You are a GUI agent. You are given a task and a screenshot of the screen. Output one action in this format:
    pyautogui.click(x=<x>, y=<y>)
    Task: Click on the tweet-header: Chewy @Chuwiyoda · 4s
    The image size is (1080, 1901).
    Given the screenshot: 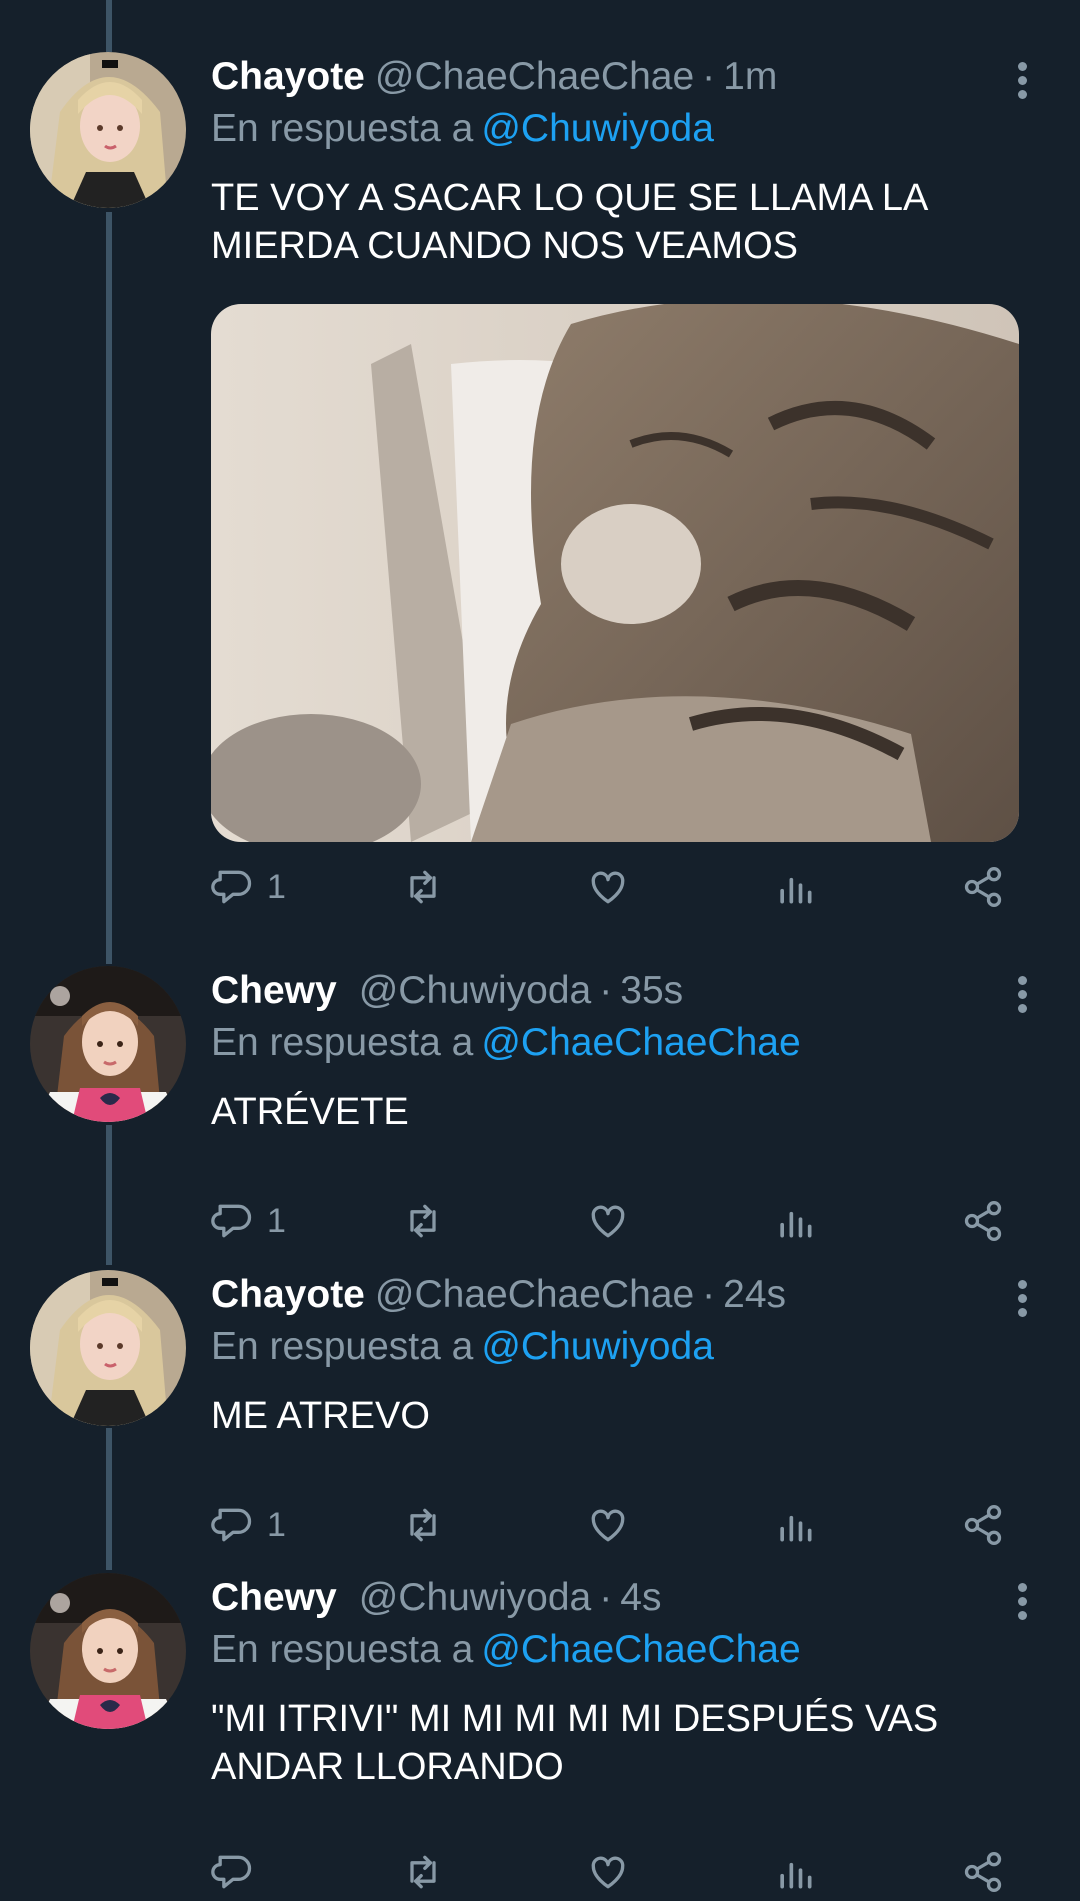 What is the action you would take?
    pyautogui.click(x=436, y=1598)
    